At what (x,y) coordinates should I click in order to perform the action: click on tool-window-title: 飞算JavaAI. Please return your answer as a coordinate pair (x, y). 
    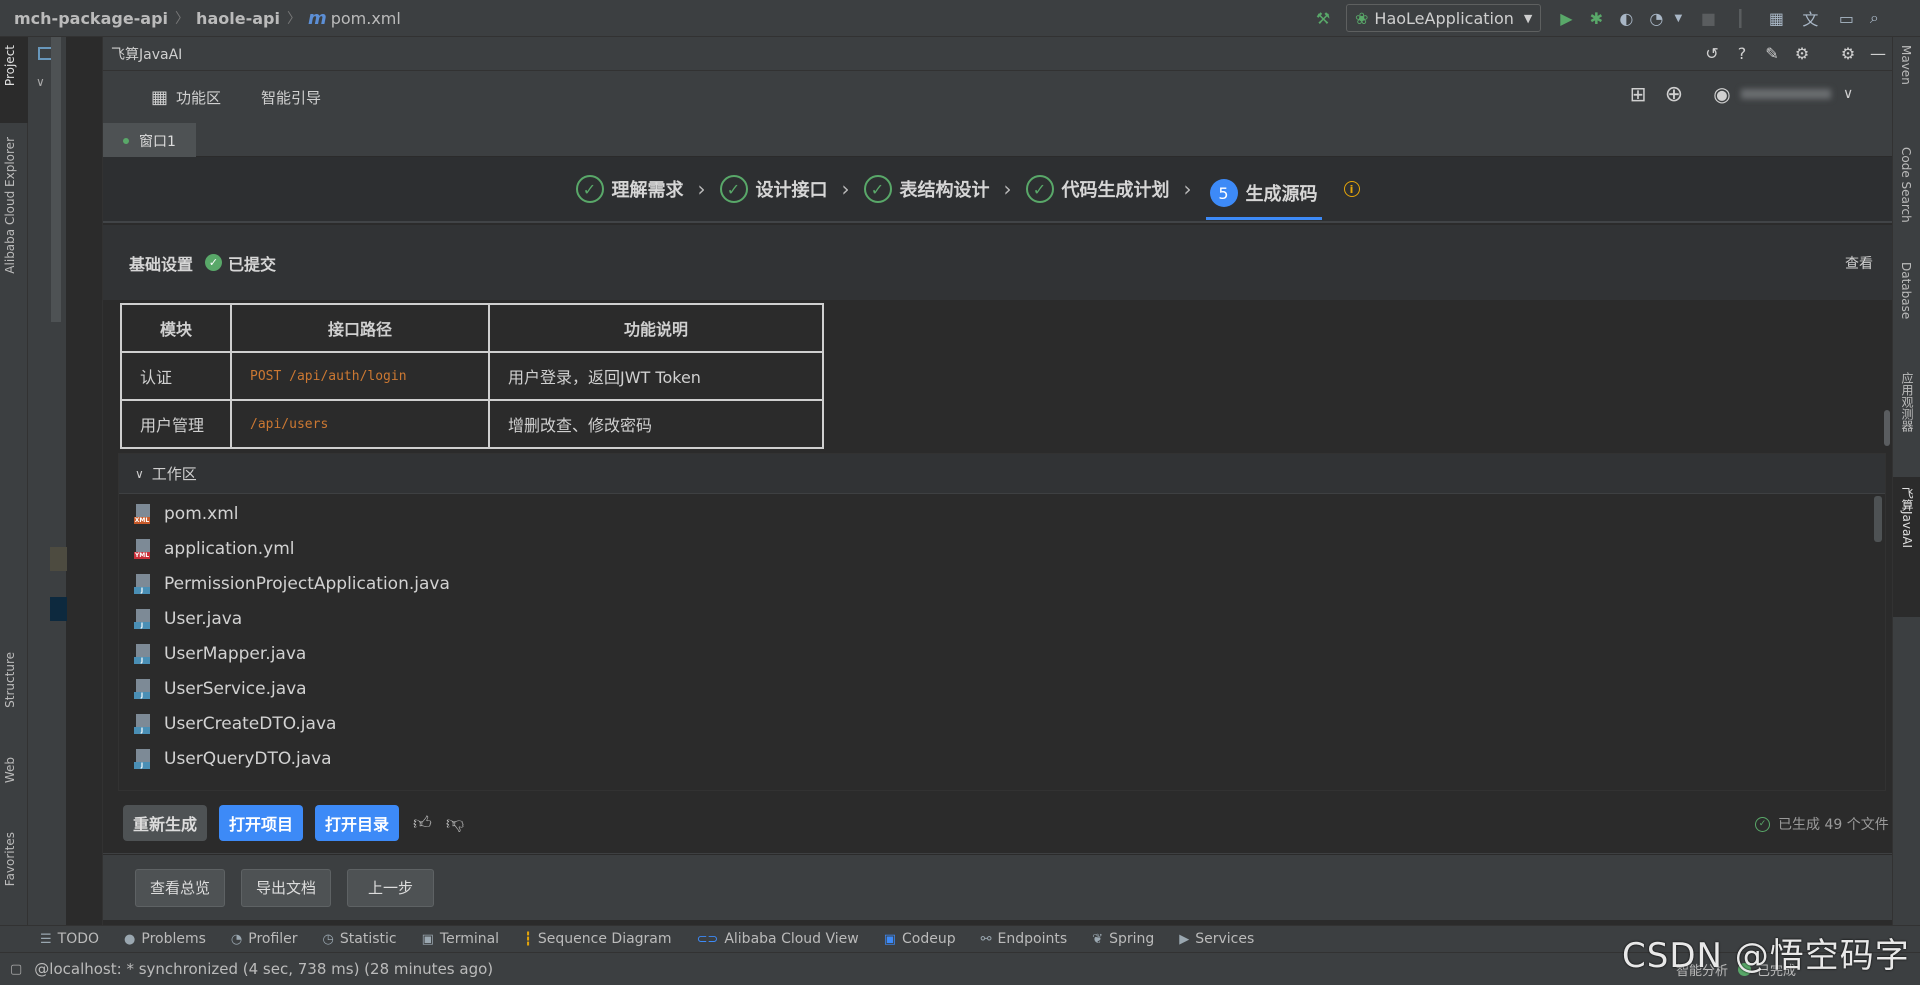
    Looking at the image, I should click on (147, 54).